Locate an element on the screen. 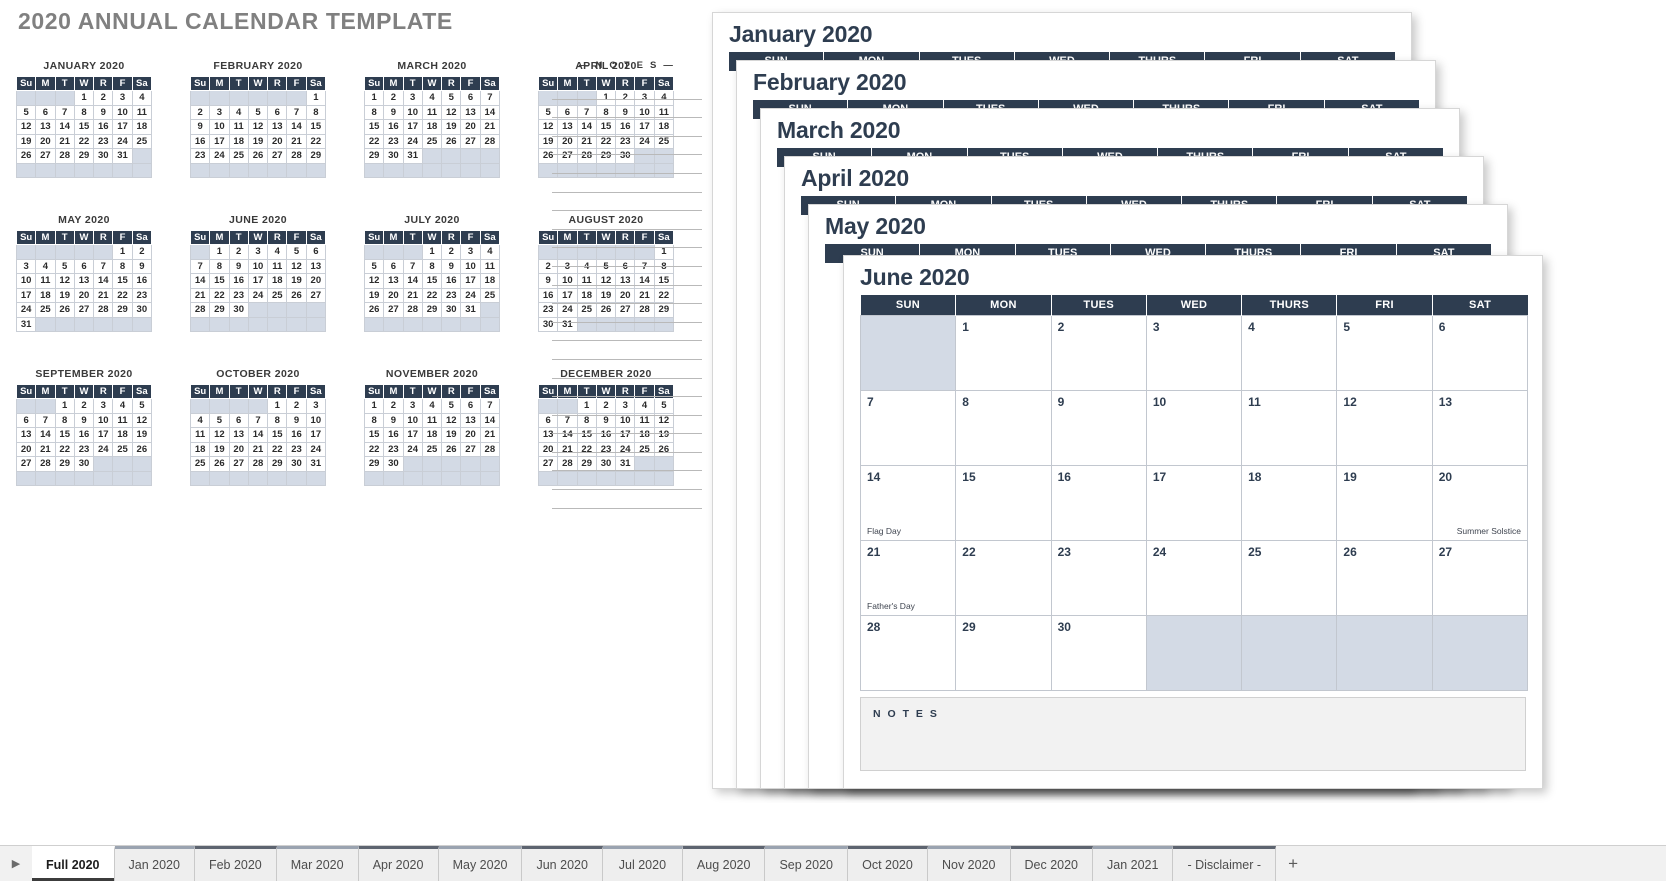 The image size is (1666, 881). mini-day-cell: 30 is located at coordinates (103, 156).